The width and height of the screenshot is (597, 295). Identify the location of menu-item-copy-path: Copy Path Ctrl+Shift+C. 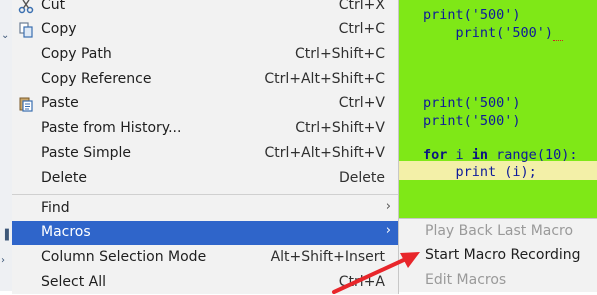
(205, 55).